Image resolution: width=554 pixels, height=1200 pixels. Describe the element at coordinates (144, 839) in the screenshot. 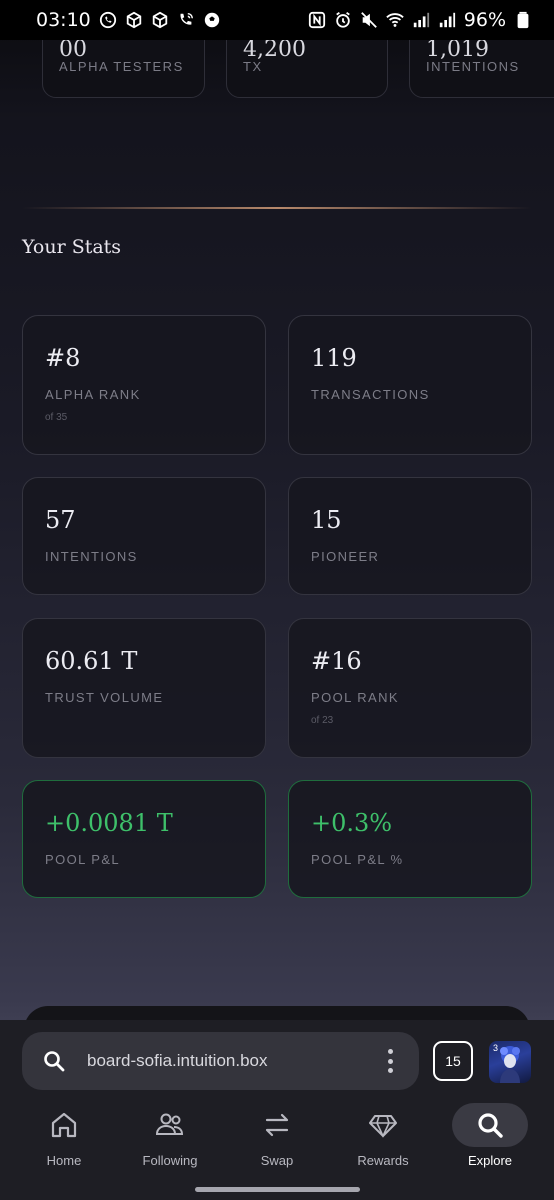

I see `stat-card-pool-pnl: +0.0081 T POOL P&L` at that location.